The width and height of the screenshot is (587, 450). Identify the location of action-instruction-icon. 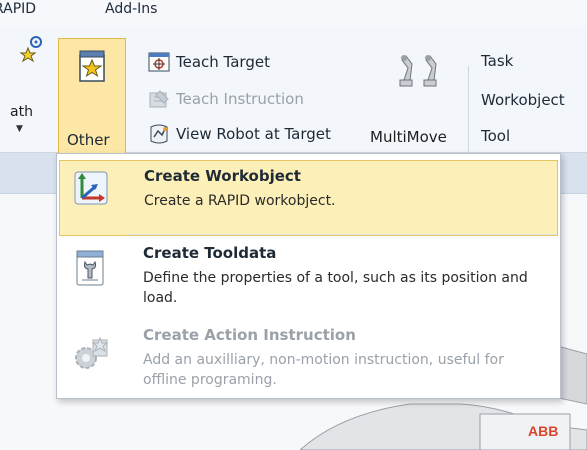
(92, 352).